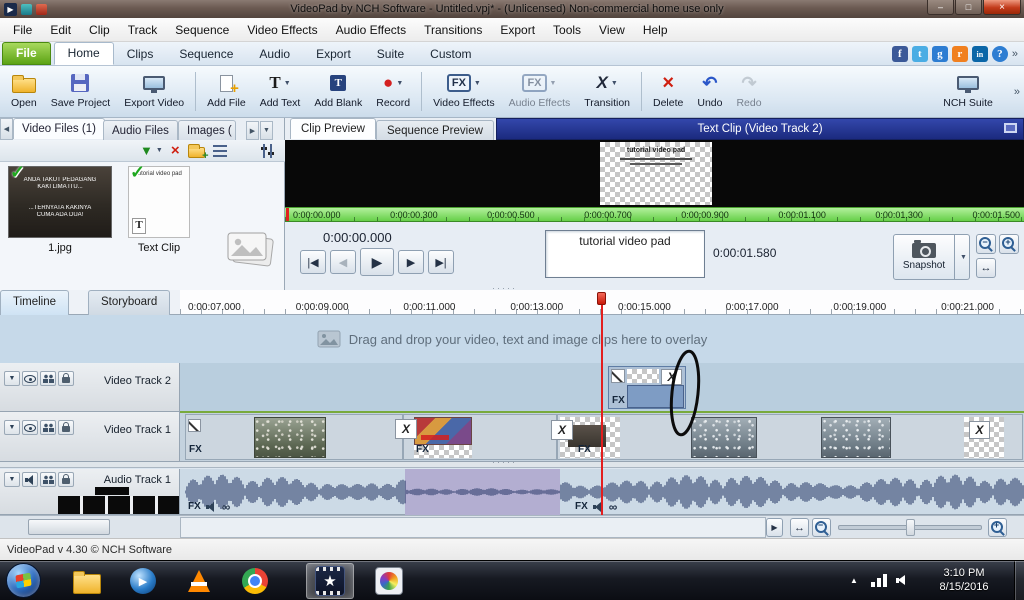 This screenshot has height=600, width=1024. I want to click on snapshot-button: Snapshot, so click(924, 257).